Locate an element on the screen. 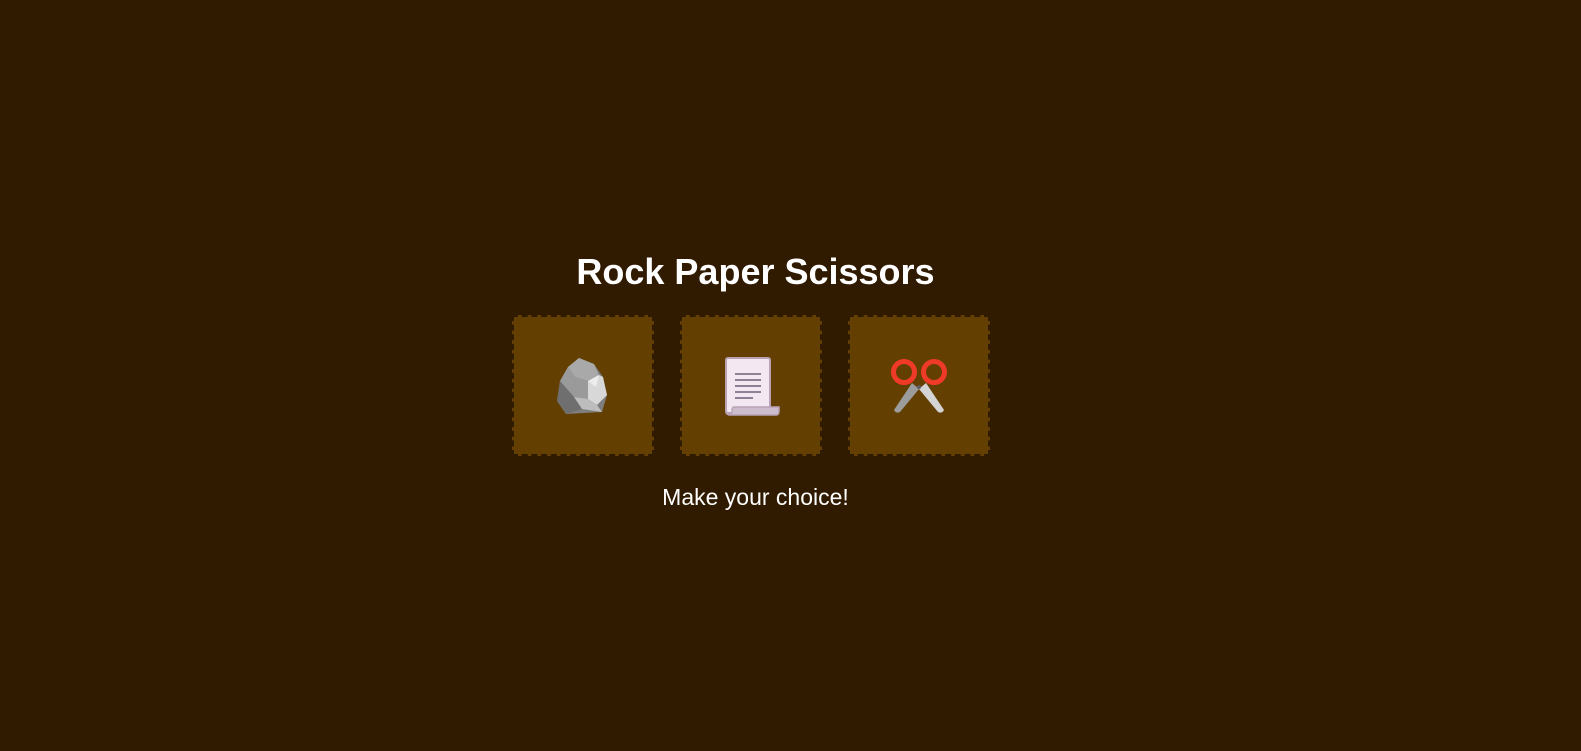 This screenshot has width=1581, height=751. scroll-icon is located at coordinates (752, 386).